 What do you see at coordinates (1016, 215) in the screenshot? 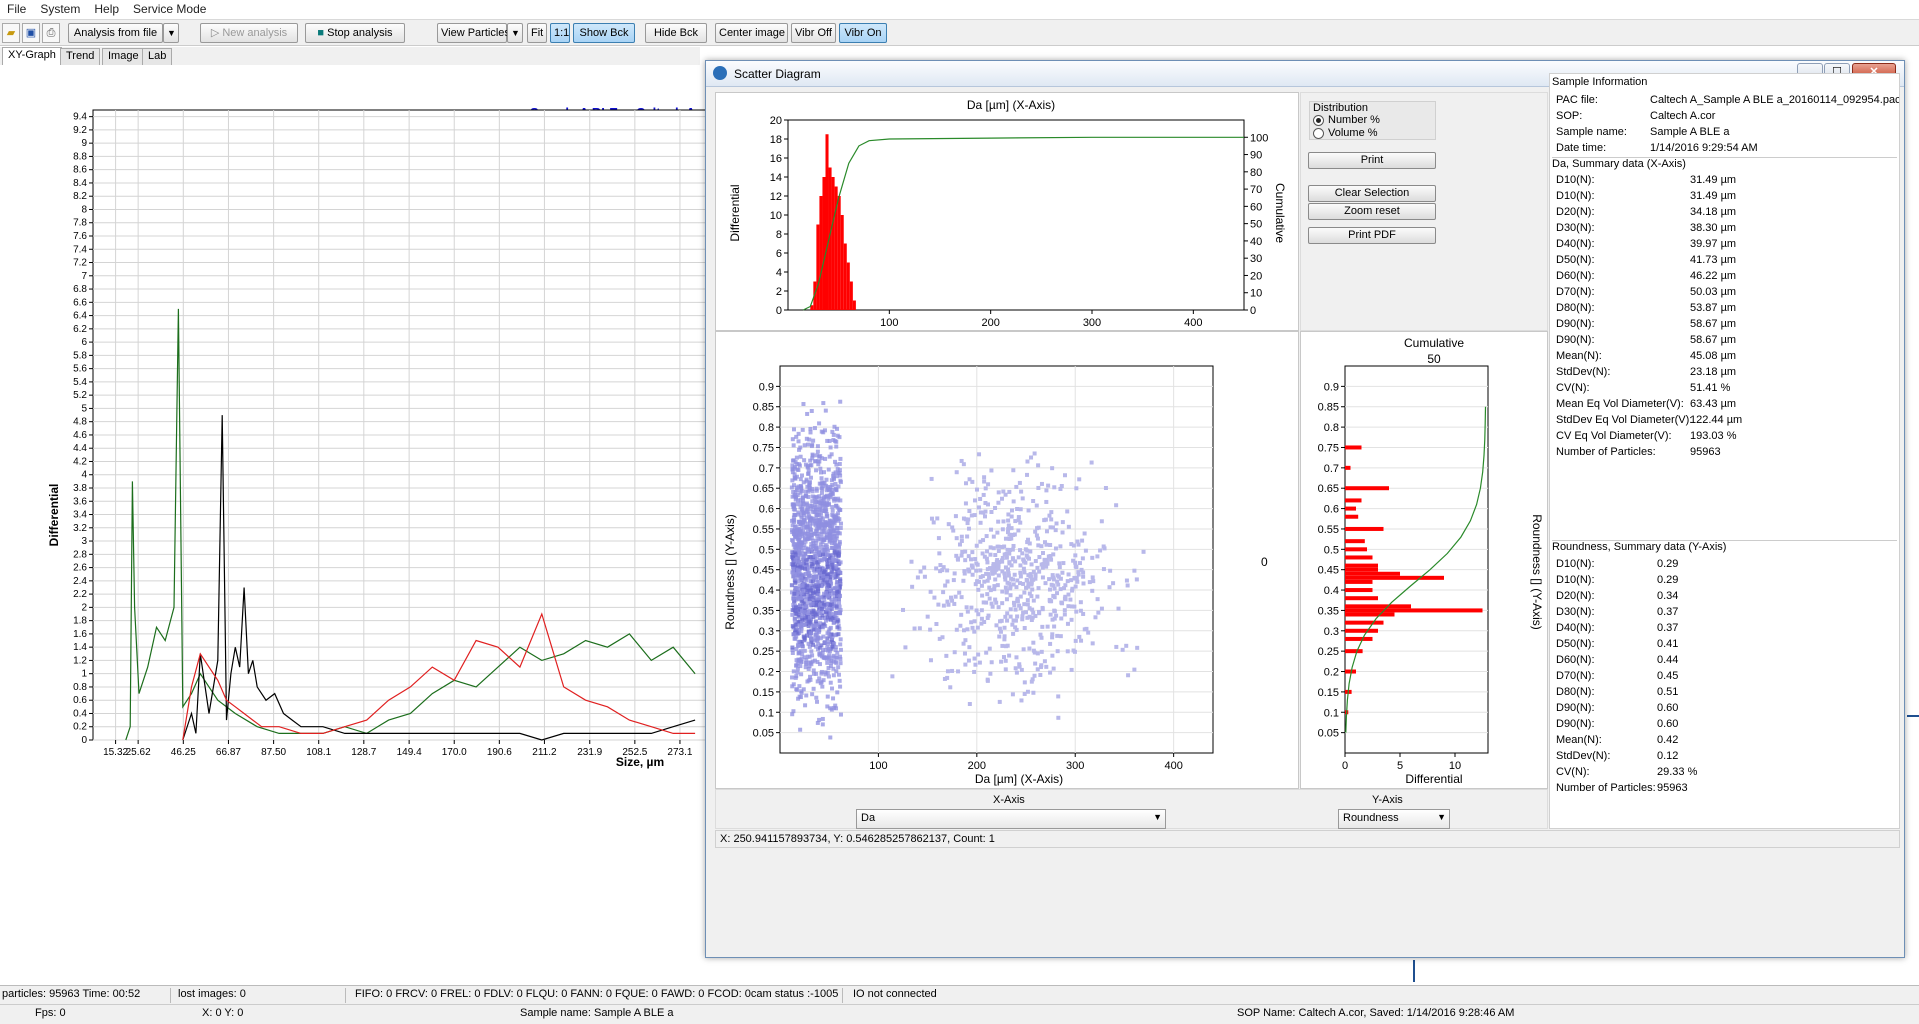
I see `plot-frame` at bounding box center [1016, 215].